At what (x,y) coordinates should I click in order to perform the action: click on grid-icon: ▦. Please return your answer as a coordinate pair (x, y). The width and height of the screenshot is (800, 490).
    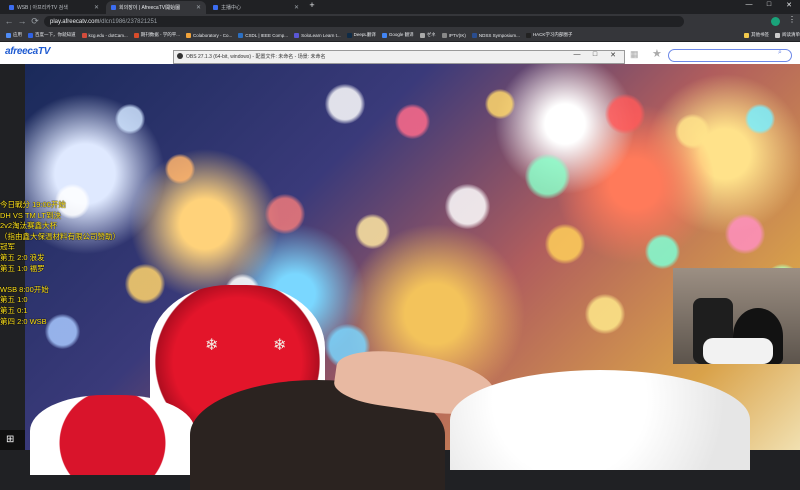
    Looking at the image, I should click on (636, 54).